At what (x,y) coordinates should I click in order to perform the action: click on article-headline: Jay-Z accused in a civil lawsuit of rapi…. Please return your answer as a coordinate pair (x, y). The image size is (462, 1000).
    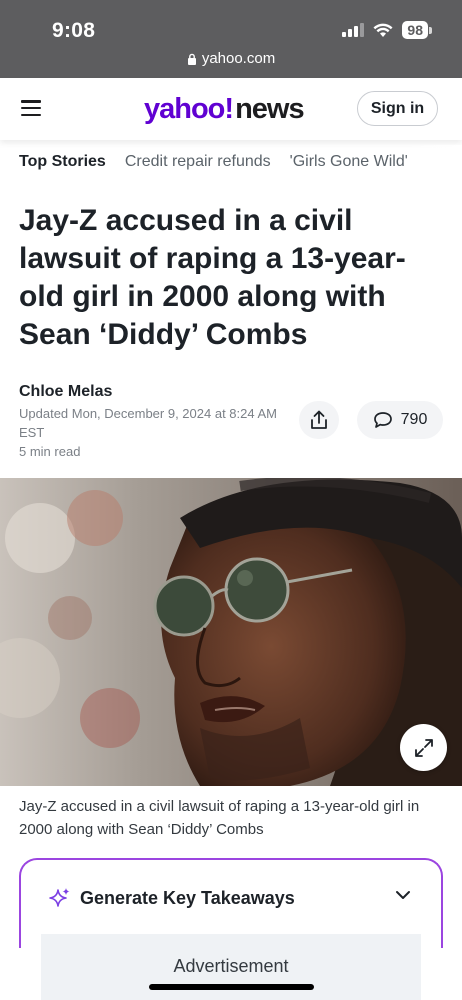
    Looking at the image, I should click on (212, 277).